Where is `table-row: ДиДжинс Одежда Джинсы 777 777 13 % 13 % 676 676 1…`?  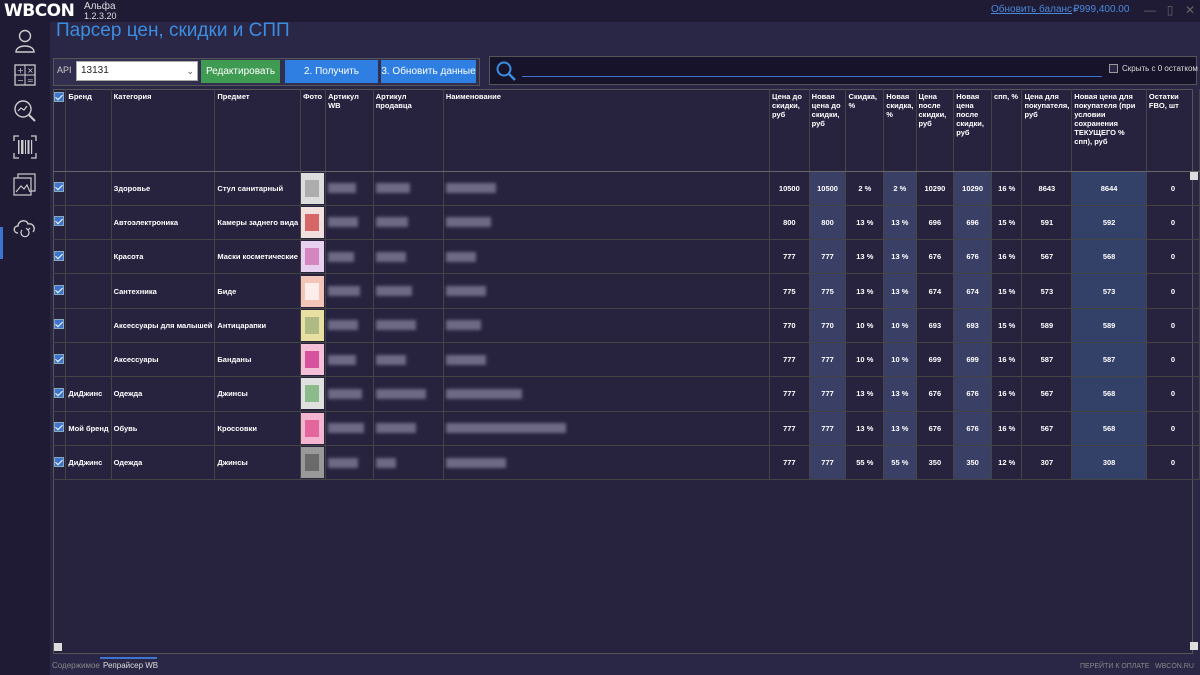 table-row: ДиДжинс Одежда Джинсы 777 777 13 % 13 % 676 676 1… is located at coordinates (626, 394).